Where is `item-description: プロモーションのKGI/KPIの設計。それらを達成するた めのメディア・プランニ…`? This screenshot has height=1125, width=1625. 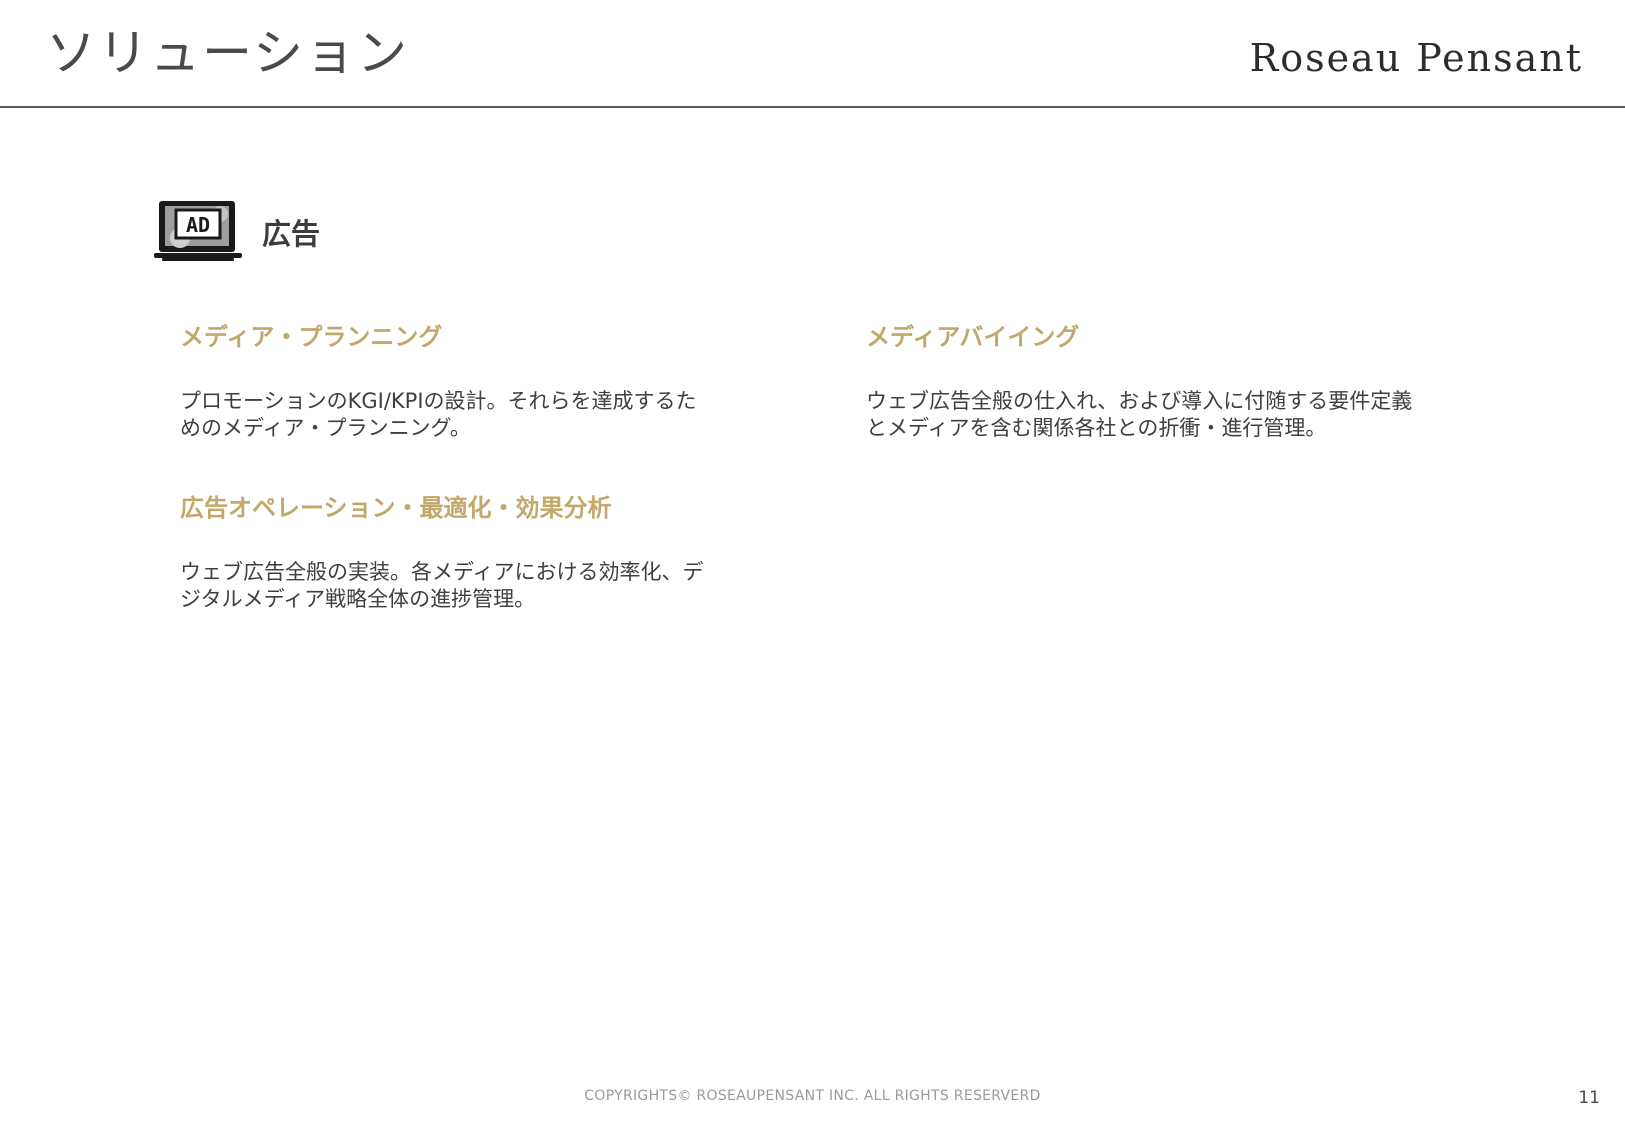 item-description: プロモーションのKGI/KPIの設計。それらを達成するた めのメディア・プランニ… is located at coordinates (470, 415).